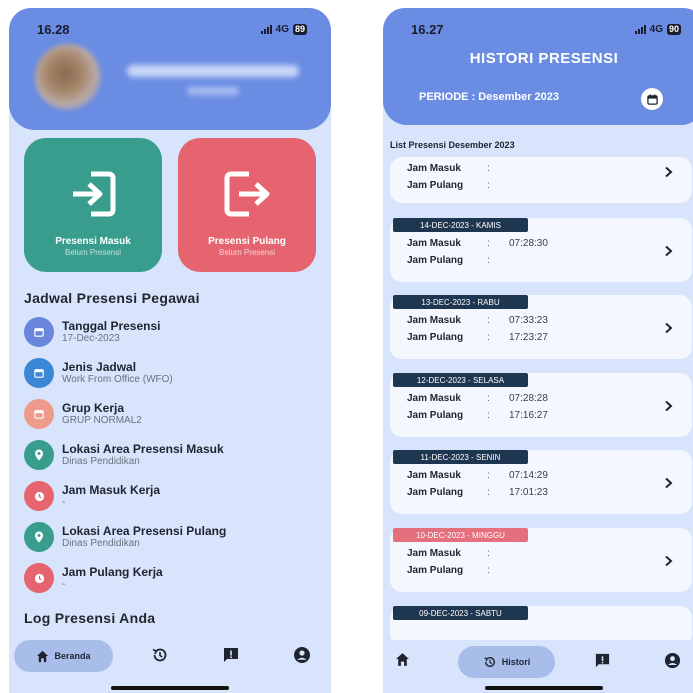 Image resolution: width=693 pixels, height=693 pixels. What do you see at coordinates (68, 77) in the screenshot?
I see `avatar` at bounding box center [68, 77].